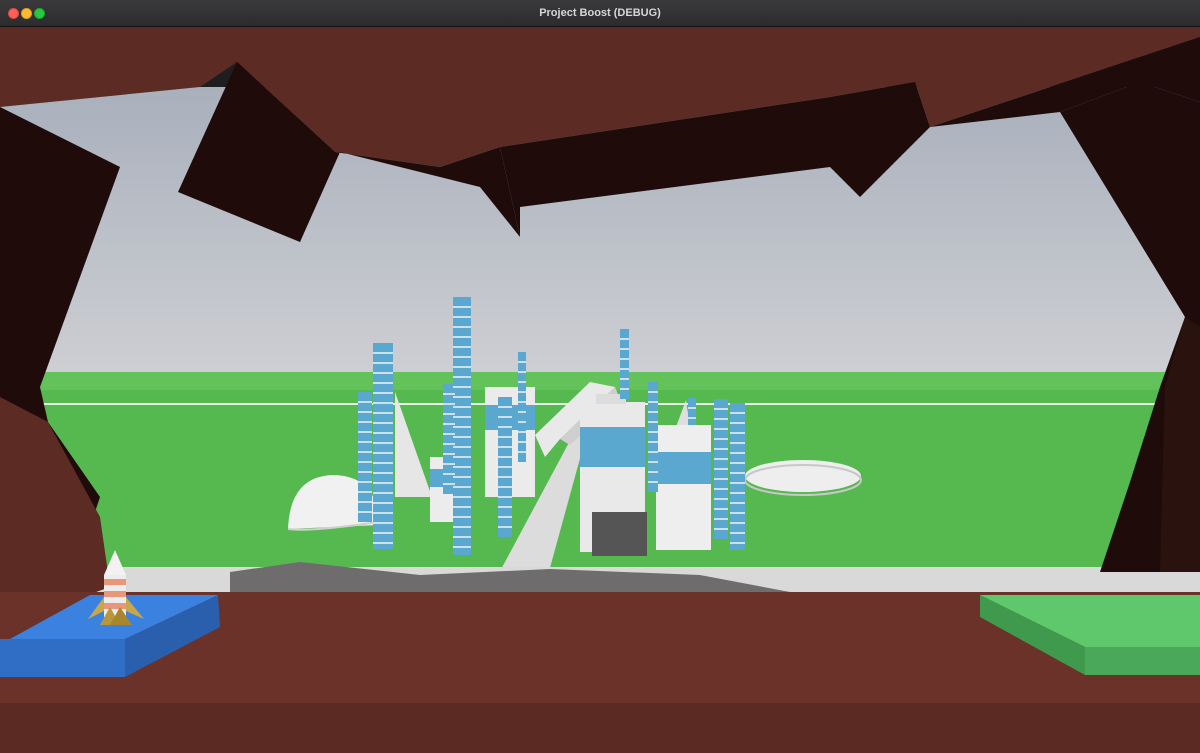  What do you see at coordinates (803, 478) in the screenshot?
I see `disc-platform` at bounding box center [803, 478].